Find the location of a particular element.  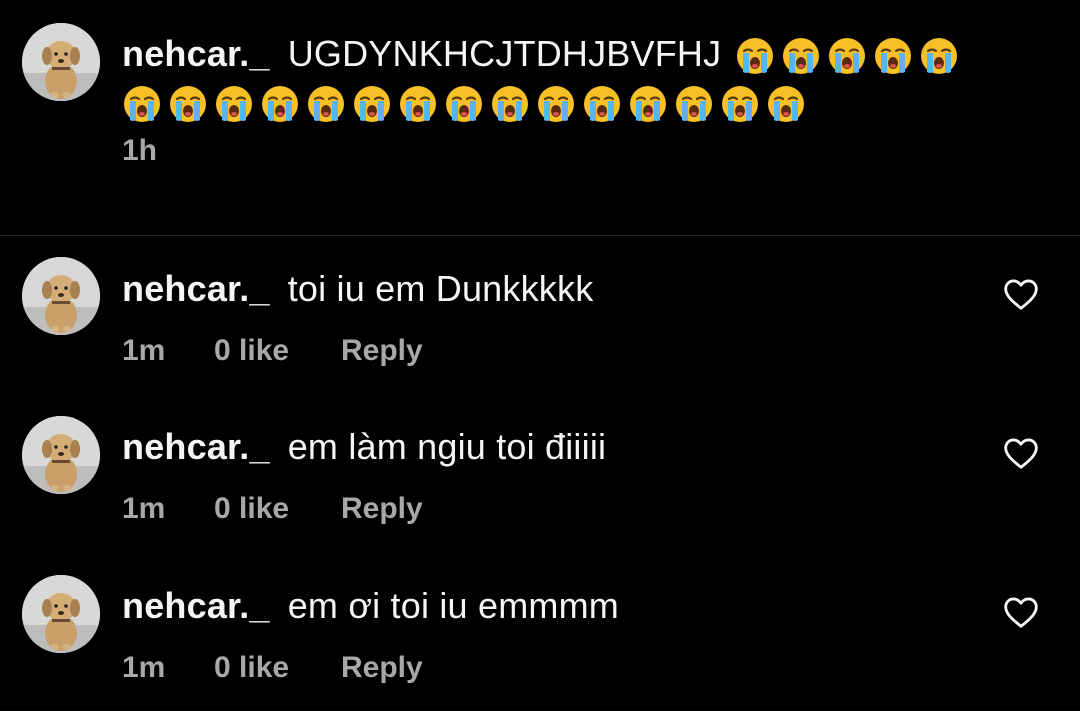

comment-text: em ơi toi iu emmmm is located at coordinates (453, 605).